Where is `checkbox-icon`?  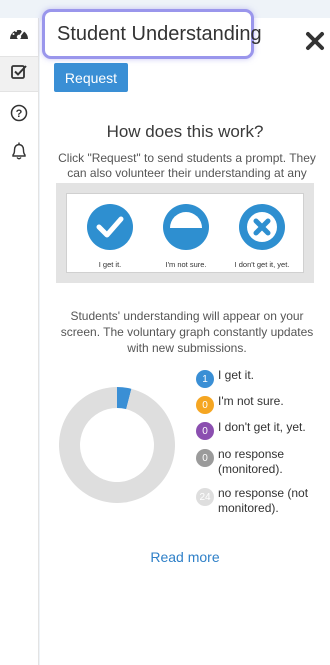
checkbox-icon is located at coordinates (19, 74).